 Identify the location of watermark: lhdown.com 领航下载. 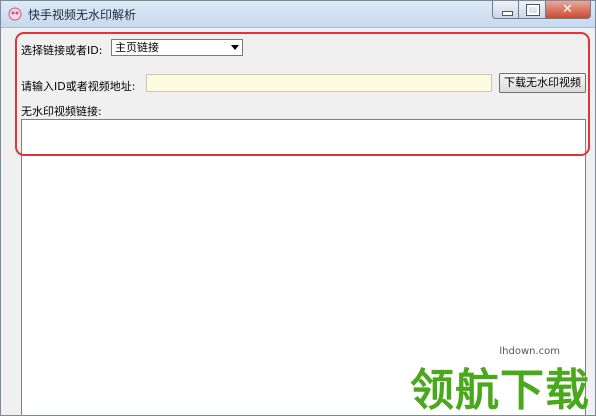
(495, 381).